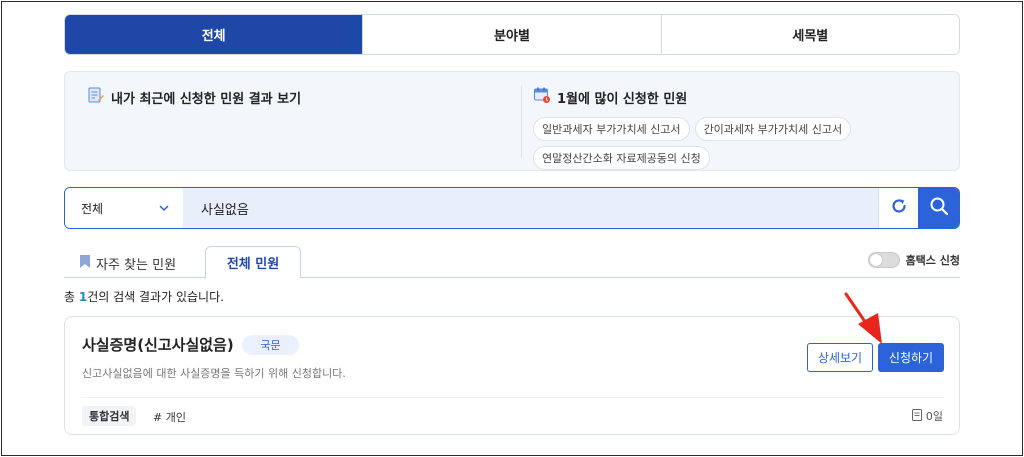 This screenshot has height=457, width=1024. I want to click on tab-favorite-complaints: 자주 찾는 민원, so click(128, 263).